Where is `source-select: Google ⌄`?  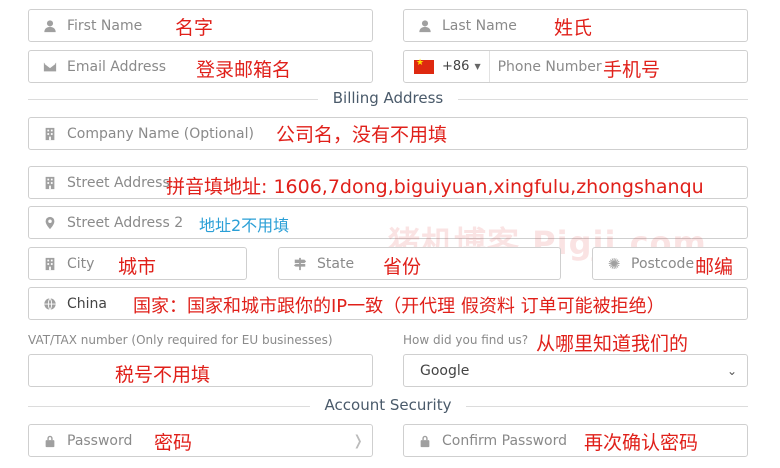 source-select: Google ⌄ is located at coordinates (575, 370).